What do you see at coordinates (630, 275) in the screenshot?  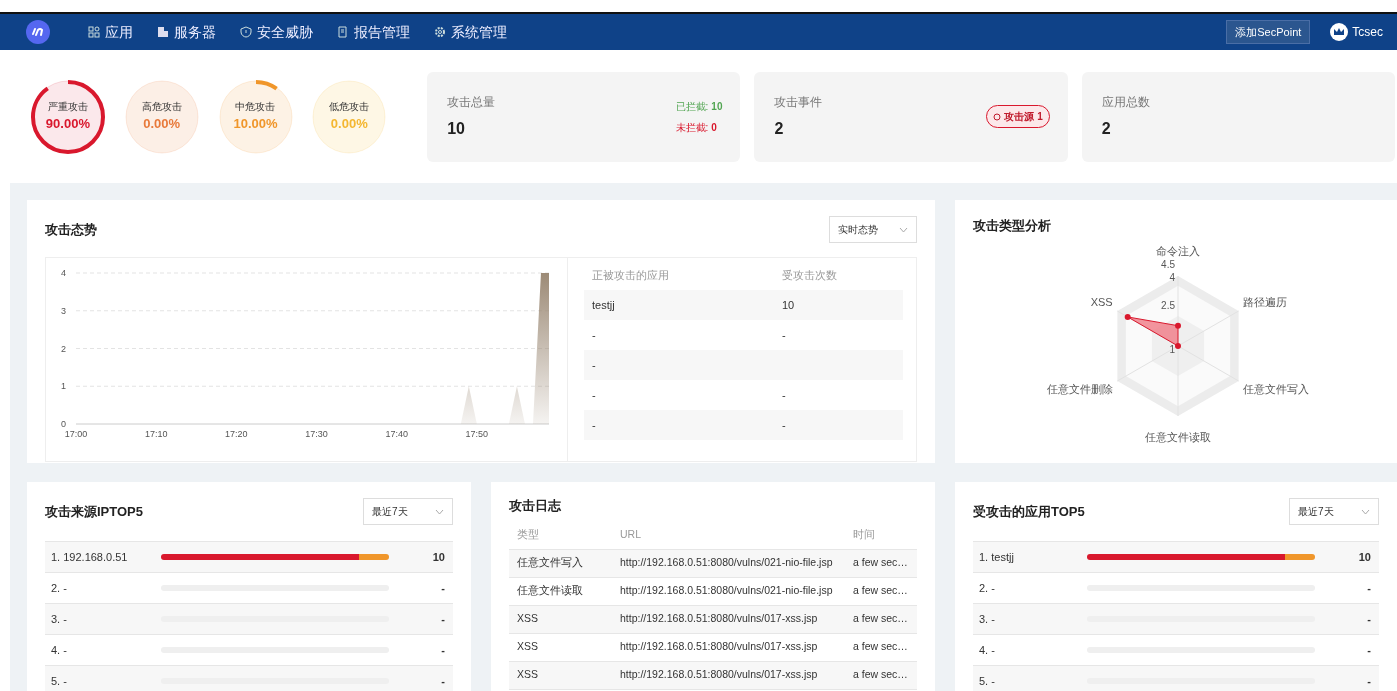 I see `column-header: 正被攻击的应用` at bounding box center [630, 275].